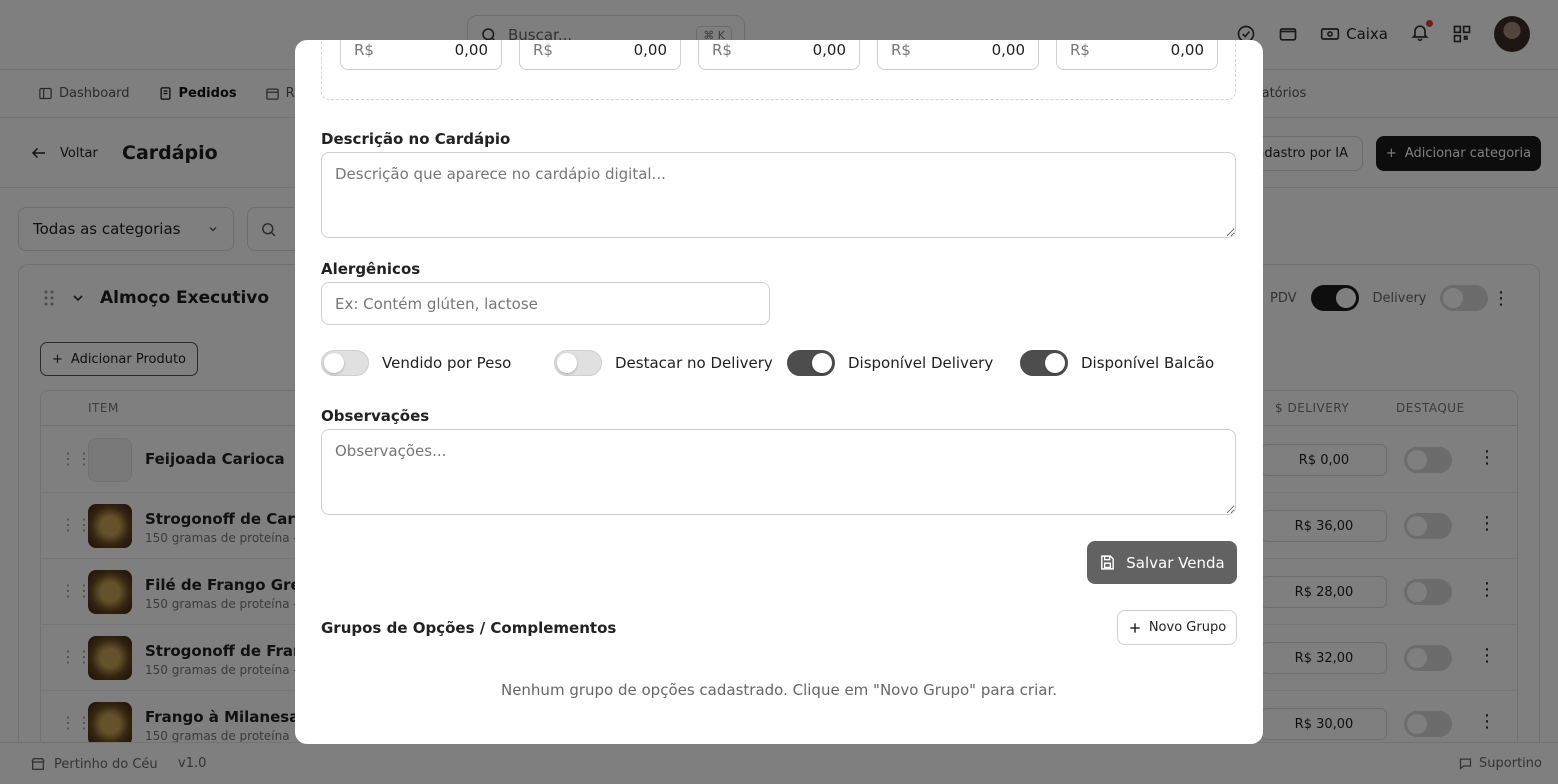 The image size is (1558, 784). What do you see at coordinates (1044, 363) in the screenshot?
I see `available-counter-switch` at bounding box center [1044, 363].